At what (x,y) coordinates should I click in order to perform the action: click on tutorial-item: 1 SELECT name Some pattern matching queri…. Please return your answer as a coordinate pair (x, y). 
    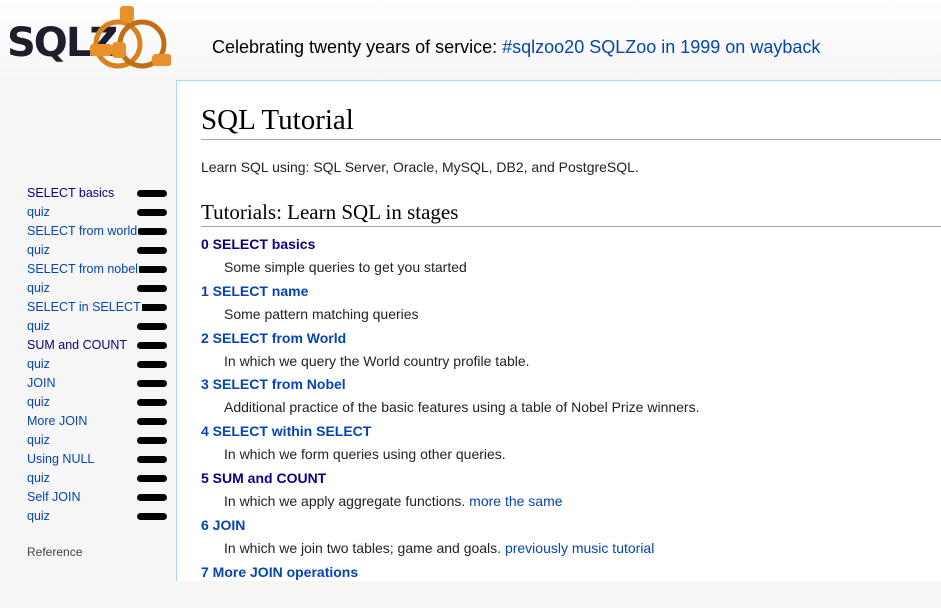
    Looking at the image, I should click on (450, 304).